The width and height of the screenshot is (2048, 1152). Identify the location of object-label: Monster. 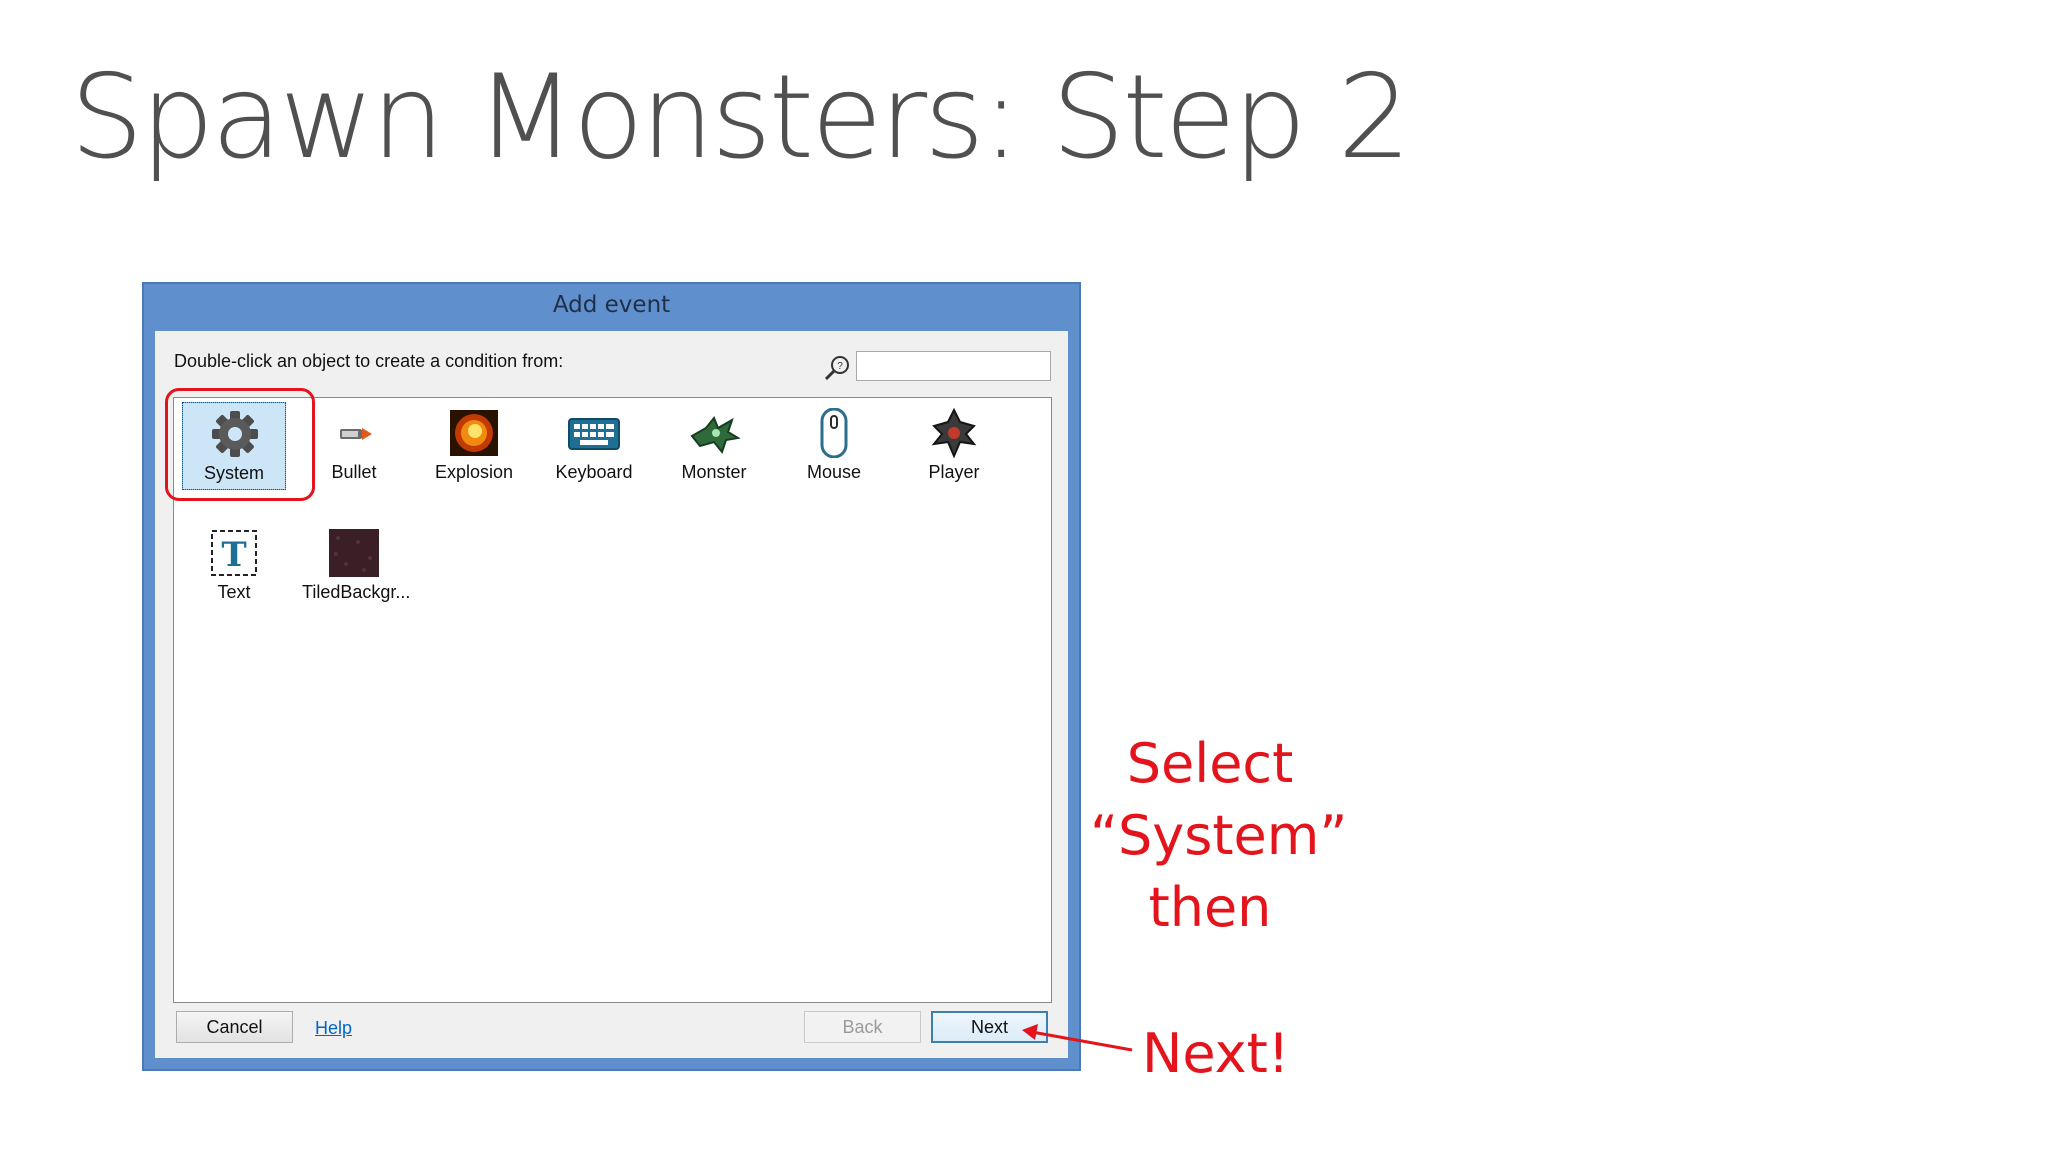
(714, 472).